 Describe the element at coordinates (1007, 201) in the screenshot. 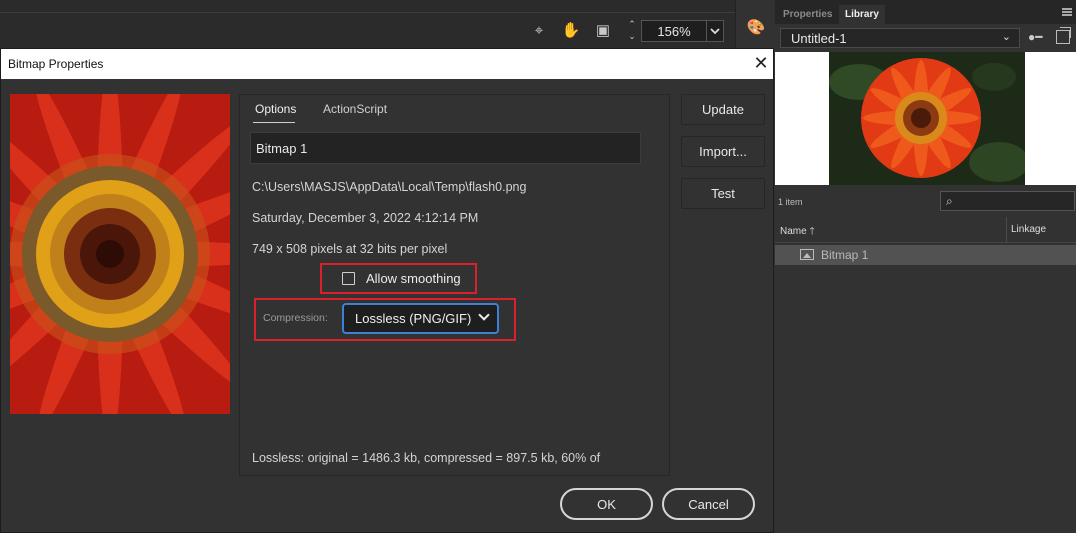

I see `library-search-input: ⌕` at that location.